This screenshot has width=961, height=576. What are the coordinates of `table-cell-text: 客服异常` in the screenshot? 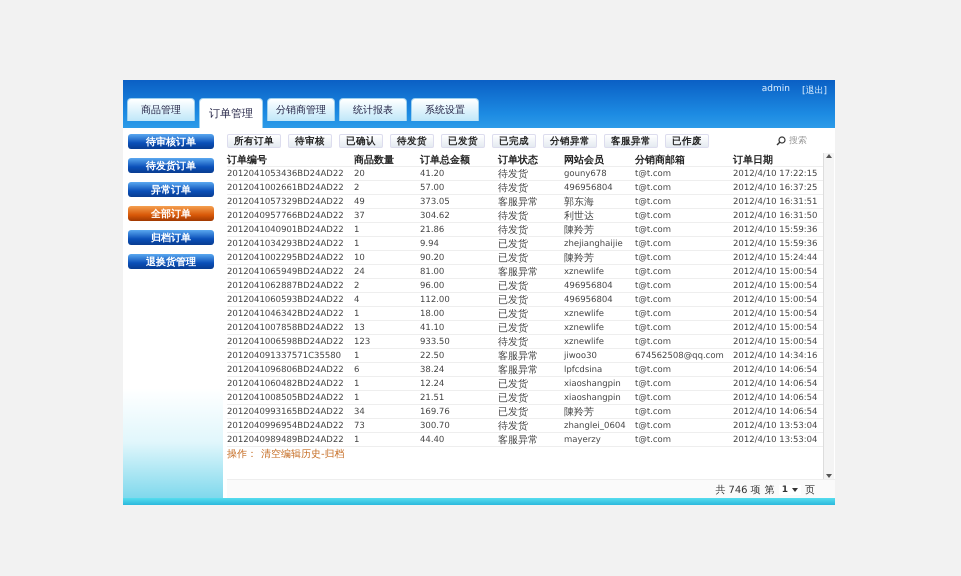 It's located at (518, 202).